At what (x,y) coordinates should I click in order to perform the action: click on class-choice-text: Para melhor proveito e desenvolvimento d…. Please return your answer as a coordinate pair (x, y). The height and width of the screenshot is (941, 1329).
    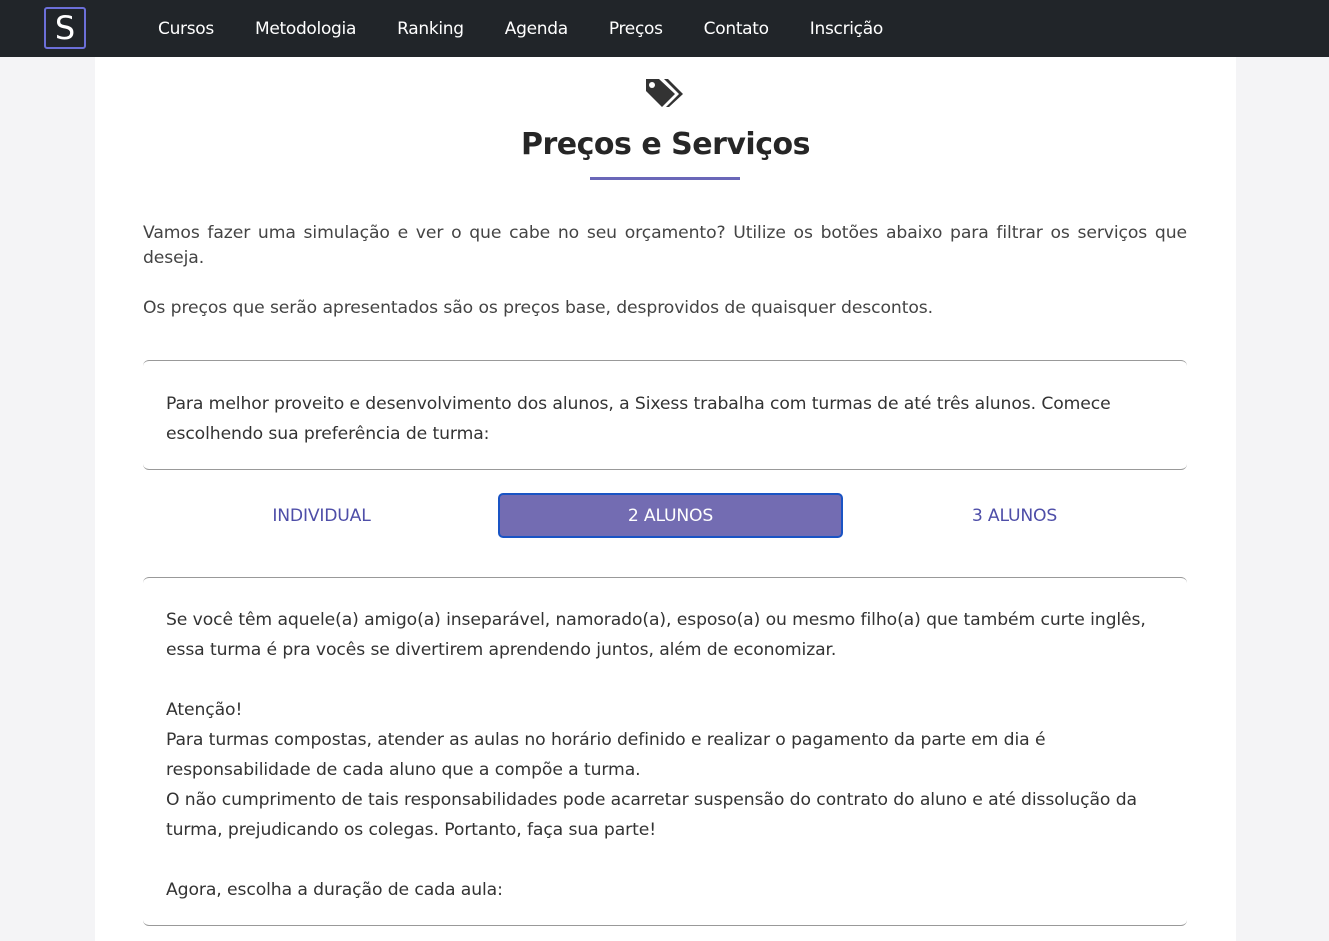
    Looking at the image, I should click on (638, 419).